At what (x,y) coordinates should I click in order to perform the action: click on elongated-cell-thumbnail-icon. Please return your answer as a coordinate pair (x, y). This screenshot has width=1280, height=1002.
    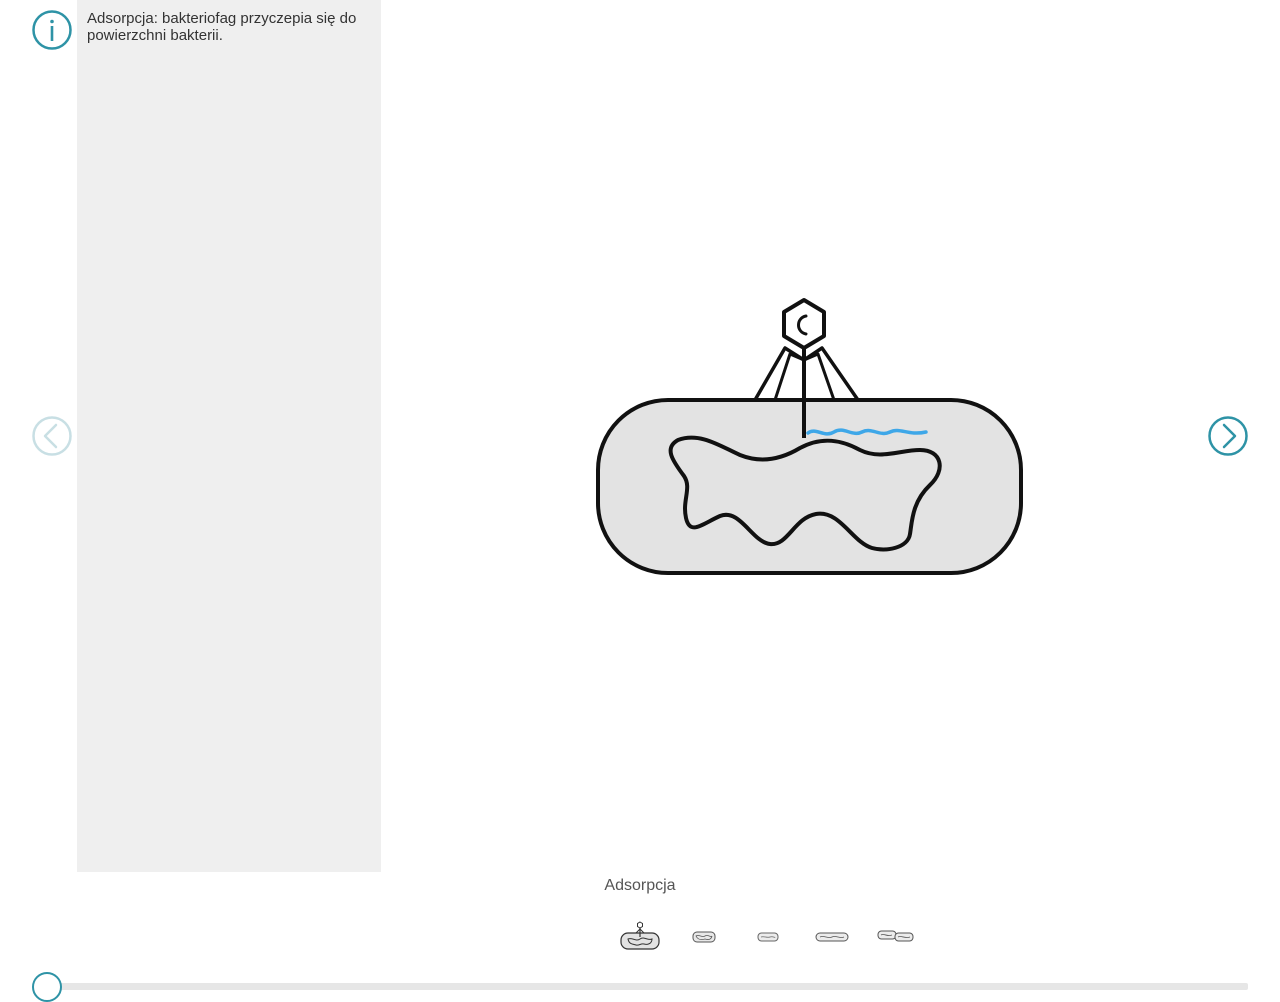
    Looking at the image, I should click on (832, 937).